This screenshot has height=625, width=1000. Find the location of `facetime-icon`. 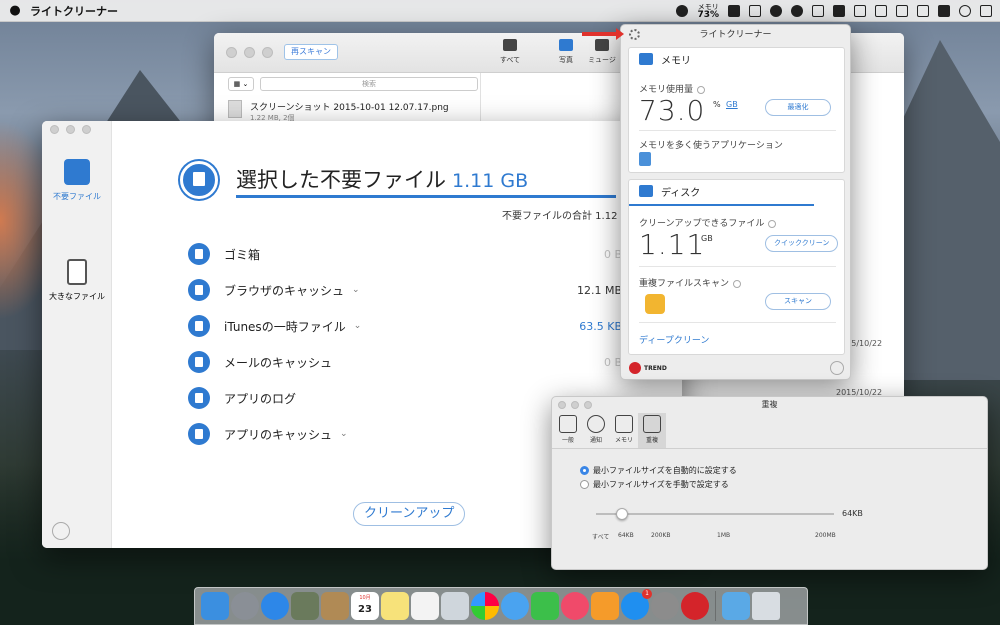

facetime-icon is located at coordinates (545, 606).